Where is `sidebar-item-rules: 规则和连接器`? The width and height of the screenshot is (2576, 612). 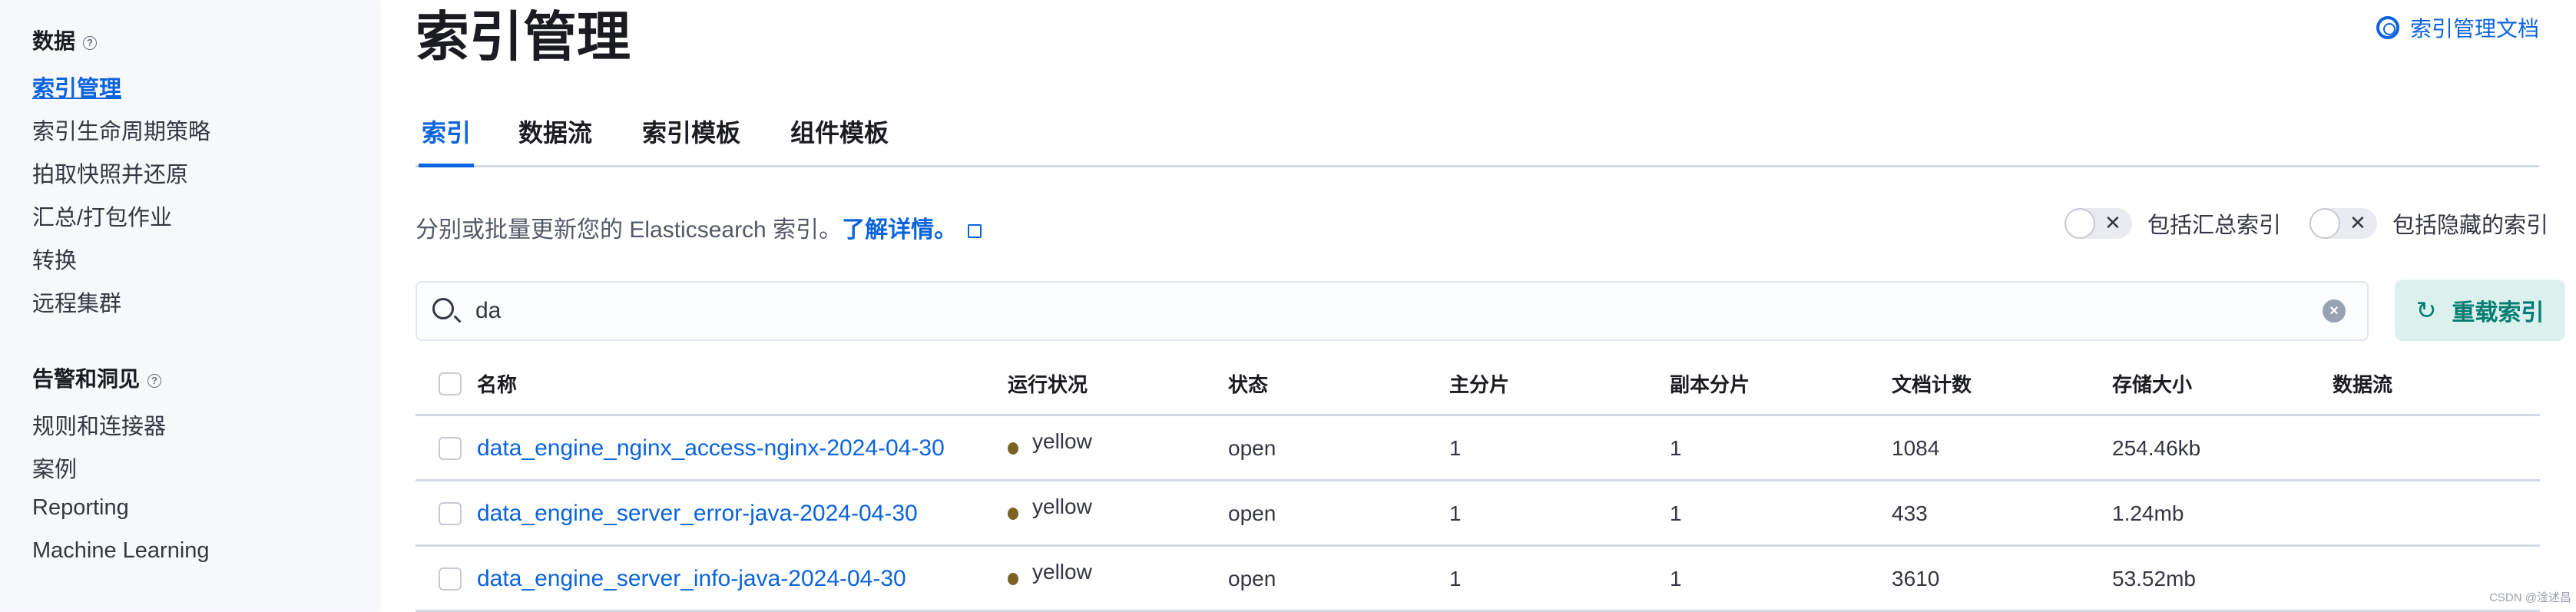
sidebar-item-rules: 规则和连接器 is located at coordinates (99, 425).